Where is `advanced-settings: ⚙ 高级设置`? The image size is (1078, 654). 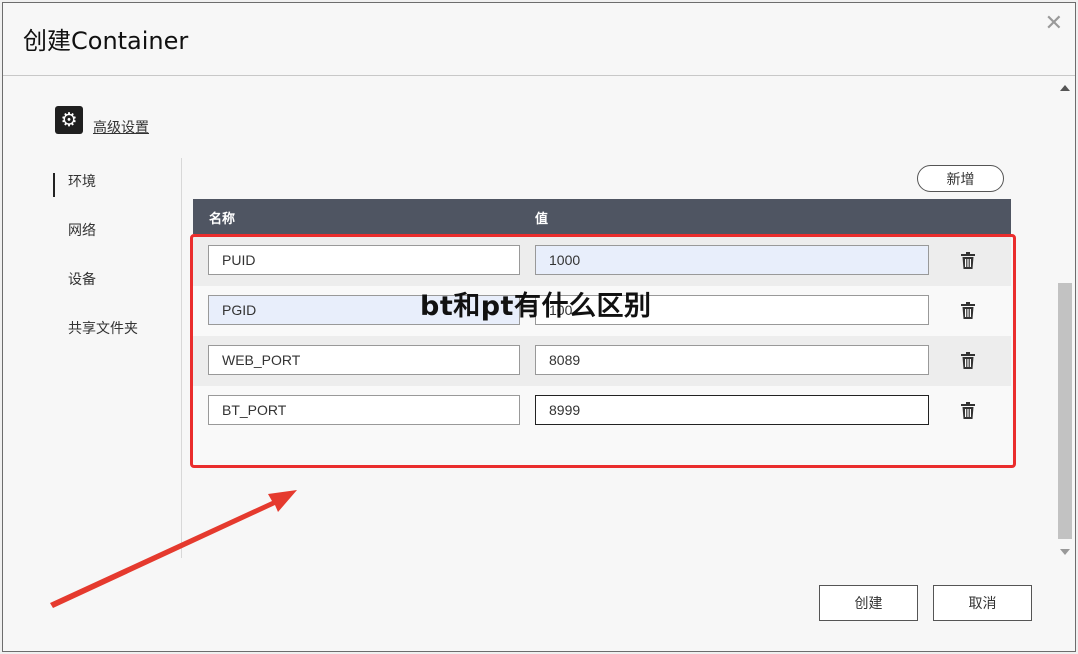
advanced-settings: ⚙ 高级设置 is located at coordinates (102, 120).